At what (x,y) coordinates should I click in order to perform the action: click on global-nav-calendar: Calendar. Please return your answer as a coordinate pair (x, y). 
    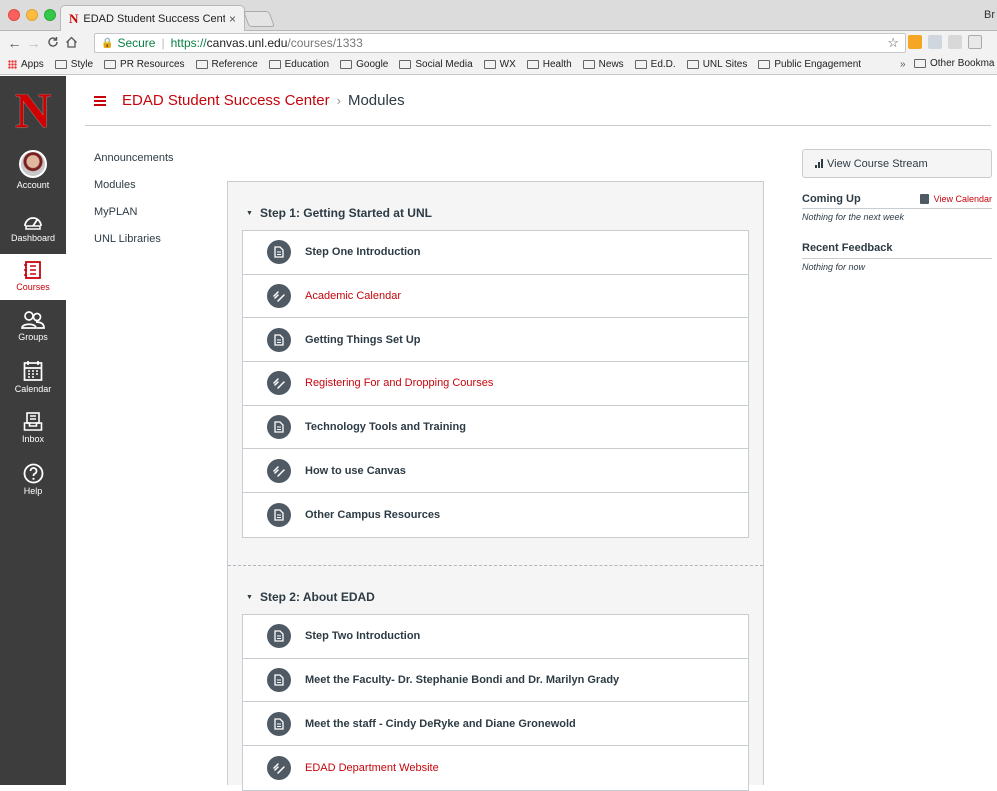
    Looking at the image, I should click on (33, 377).